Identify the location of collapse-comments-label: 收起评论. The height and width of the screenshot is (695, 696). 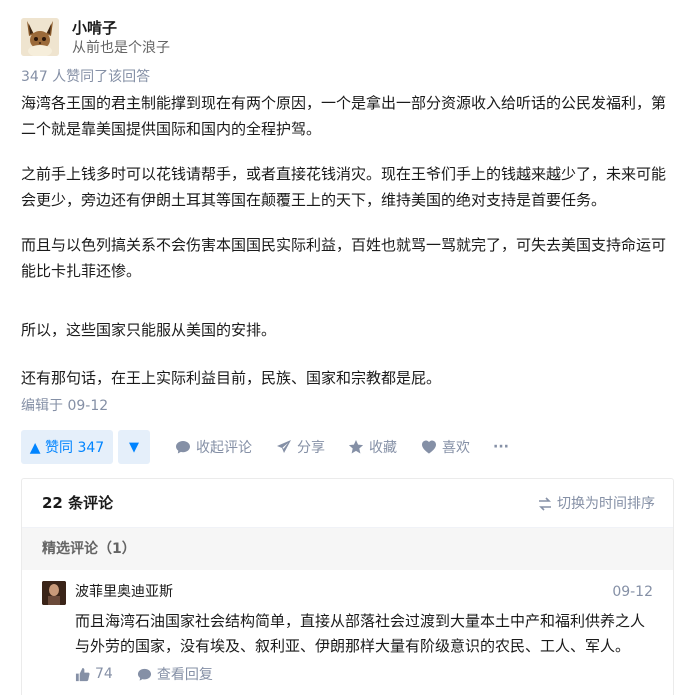
(224, 448).